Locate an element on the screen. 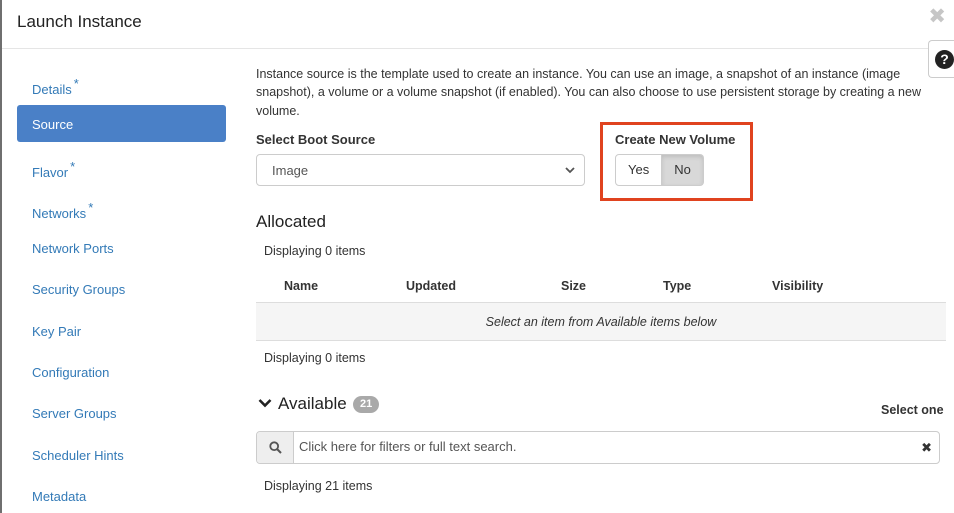 The image size is (954, 513). create-volume-label: Create New Volume is located at coordinates (675, 139).